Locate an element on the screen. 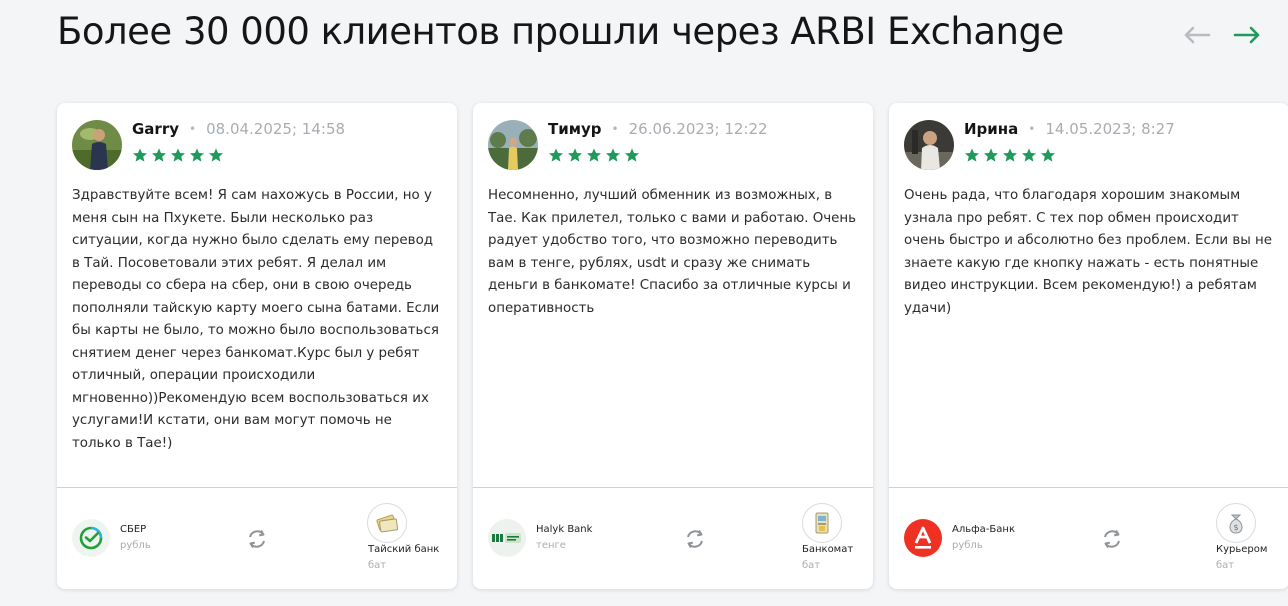 The width and height of the screenshot is (1288, 606). thai-bank-card-icon is located at coordinates (387, 523).